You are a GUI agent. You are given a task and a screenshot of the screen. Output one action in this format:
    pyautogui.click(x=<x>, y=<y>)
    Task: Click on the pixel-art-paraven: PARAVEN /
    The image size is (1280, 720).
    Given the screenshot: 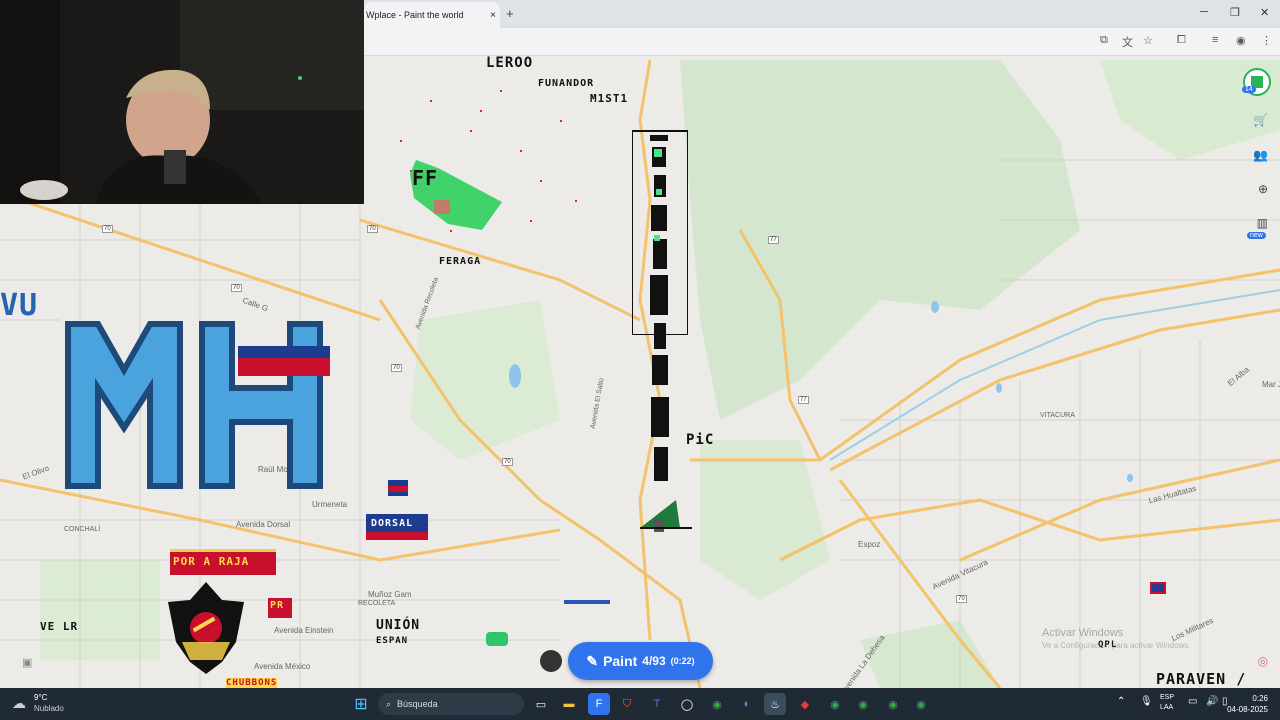 What is the action you would take?
    pyautogui.click(x=1201, y=679)
    